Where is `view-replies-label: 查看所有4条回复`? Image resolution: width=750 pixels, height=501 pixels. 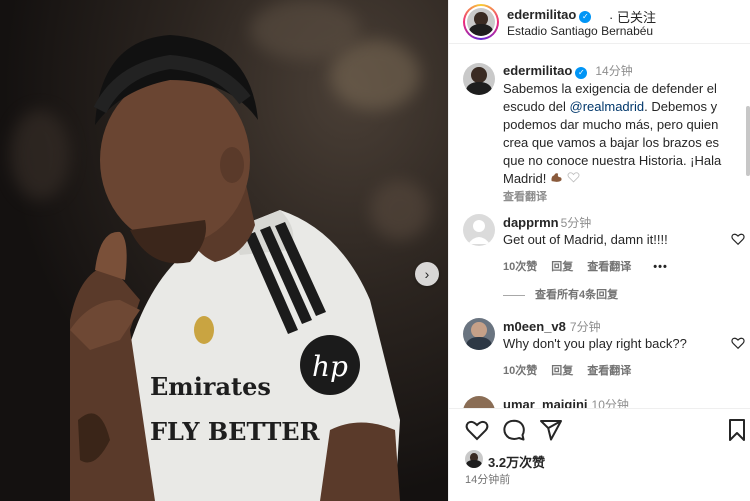
view-replies-label: 查看所有4条回复 is located at coordinates (577, 295).